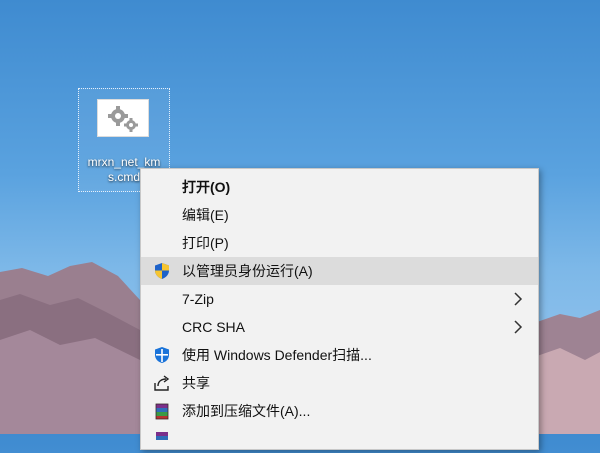 The width and height of the screenshot is (600, 453). Describe the element at coordinates (205, 243) in the screenshot. I see `menu-item-label: 打印(P)` at that location.